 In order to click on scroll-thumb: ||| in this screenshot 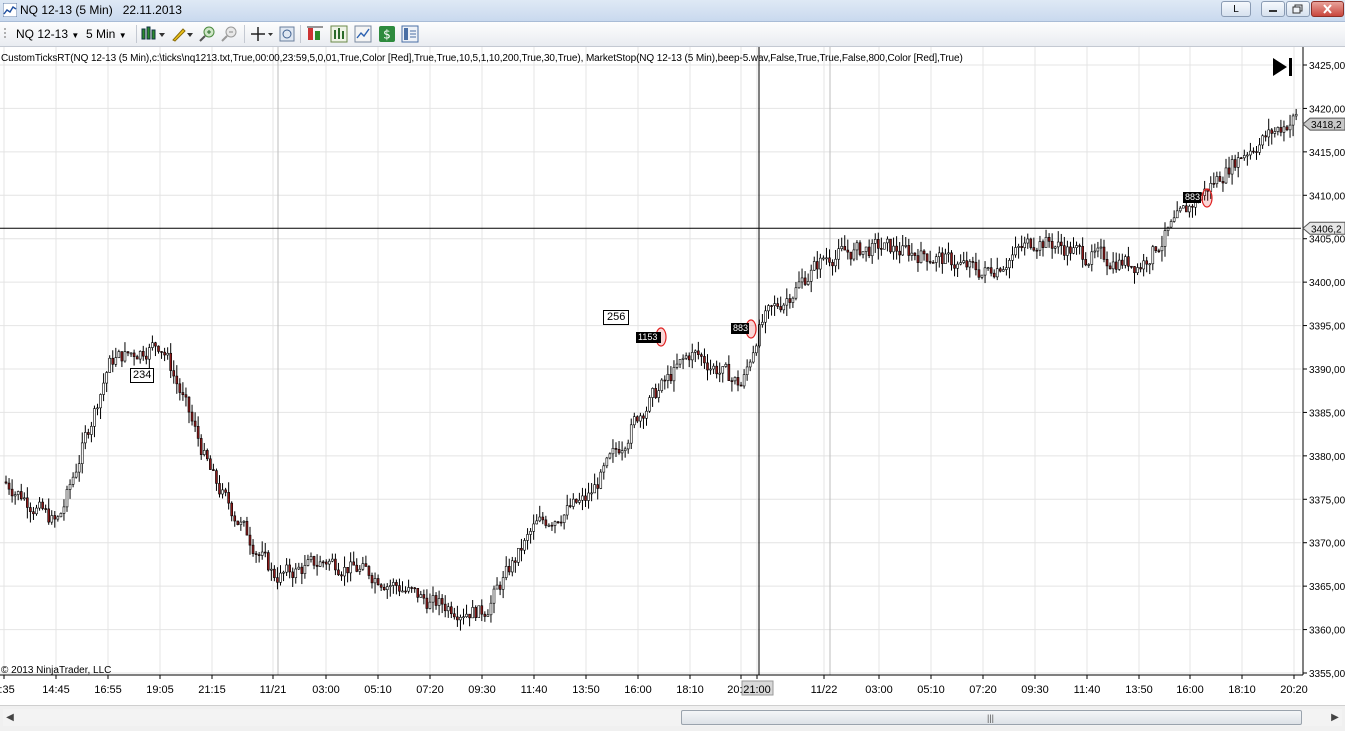, I will do `click(991, 717)`.